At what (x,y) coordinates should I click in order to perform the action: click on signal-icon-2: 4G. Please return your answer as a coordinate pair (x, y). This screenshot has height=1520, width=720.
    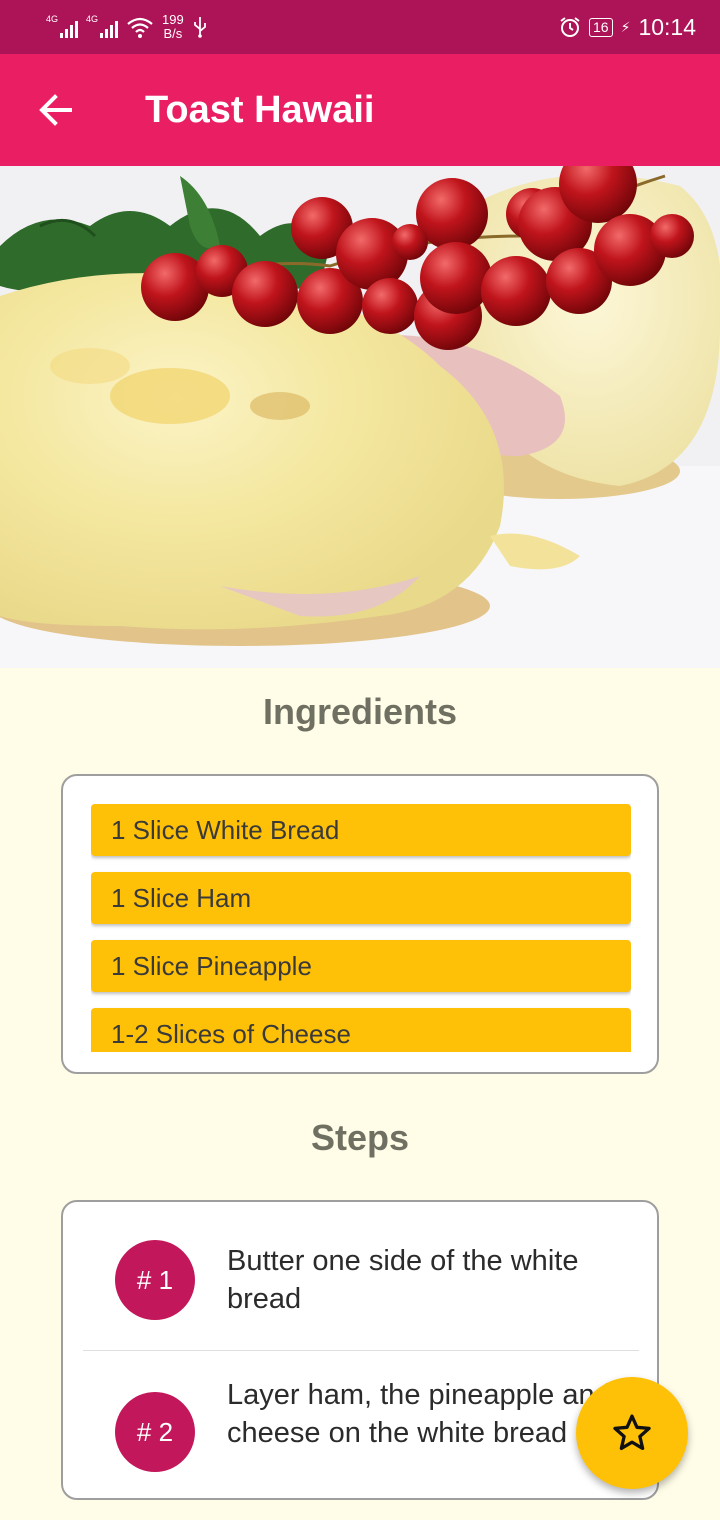
    Looking at the image, I should click on (102, 26).